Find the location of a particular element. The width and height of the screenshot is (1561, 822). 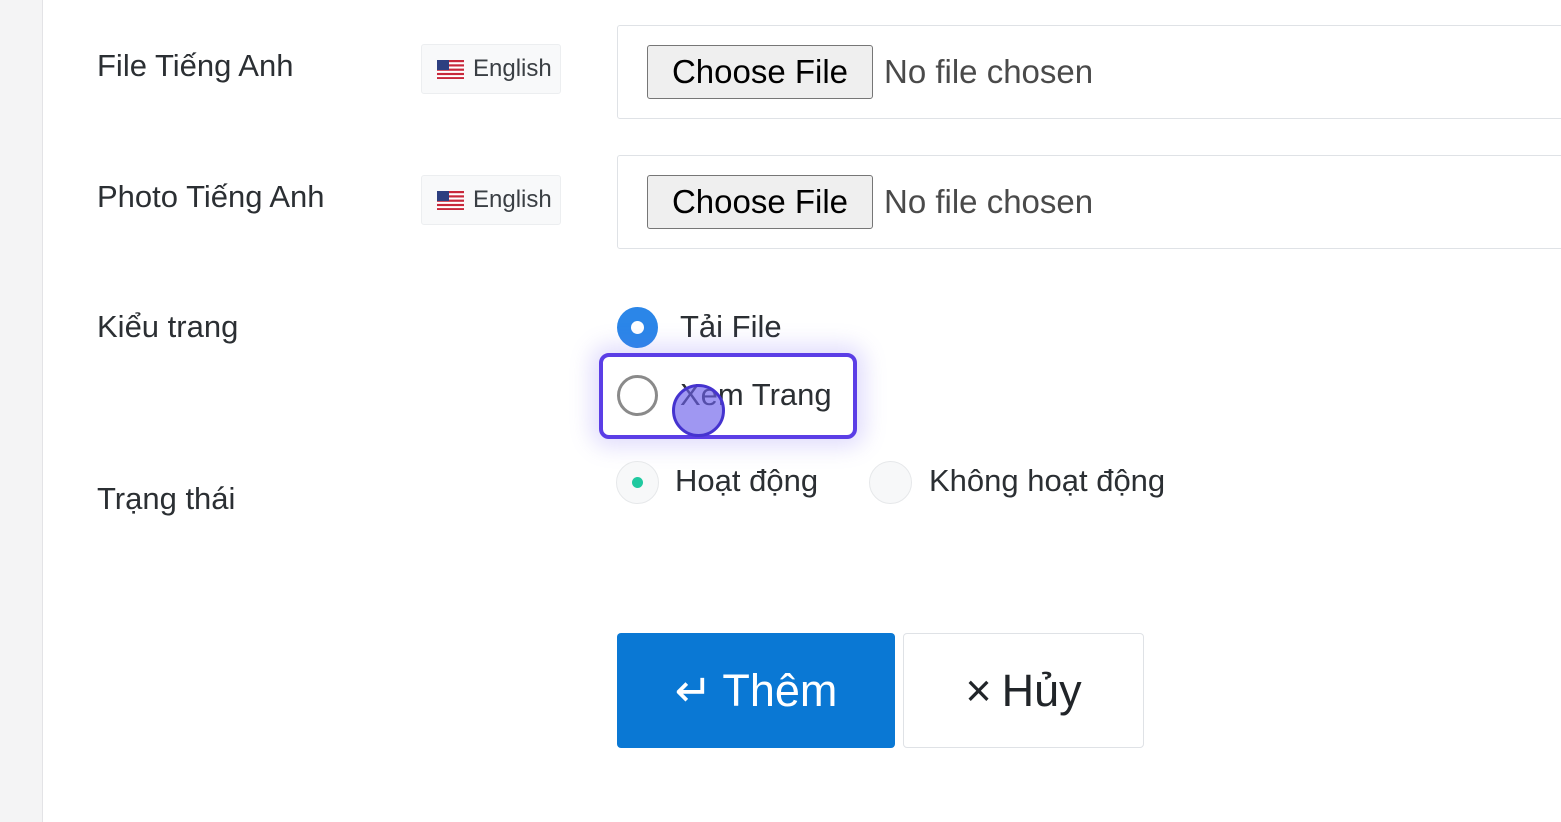

language-badge-photo: English is located at coordinates (491, 200).